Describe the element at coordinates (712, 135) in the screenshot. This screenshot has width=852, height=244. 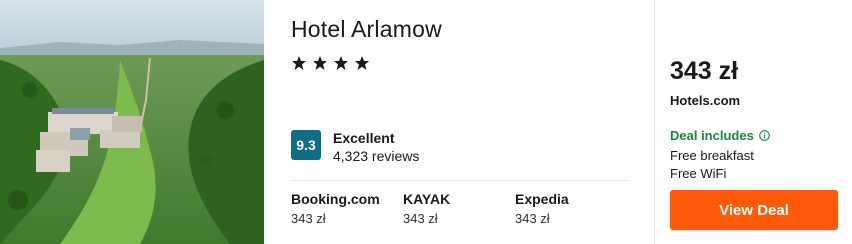
I see `deal-includes-title: Deal includes` at that location.